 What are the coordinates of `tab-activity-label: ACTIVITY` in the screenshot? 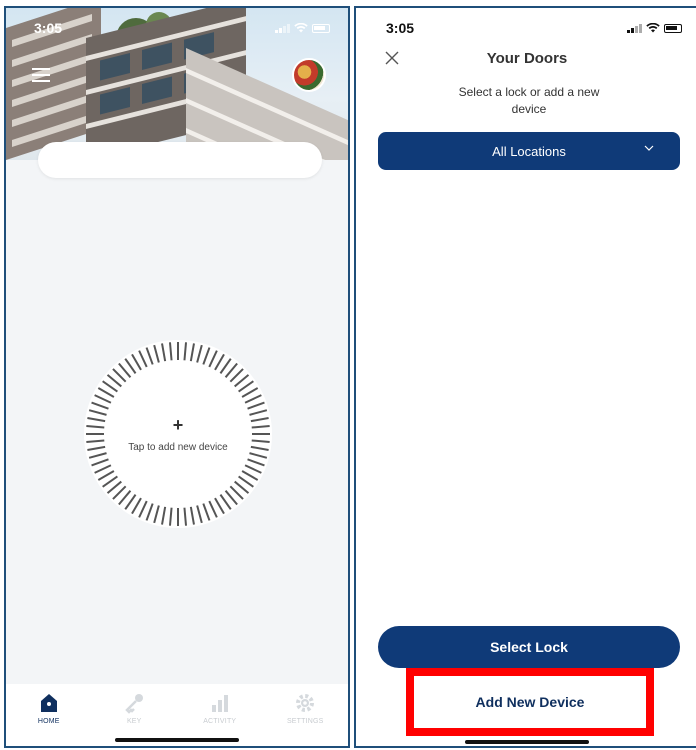 It's located at (220, 721).